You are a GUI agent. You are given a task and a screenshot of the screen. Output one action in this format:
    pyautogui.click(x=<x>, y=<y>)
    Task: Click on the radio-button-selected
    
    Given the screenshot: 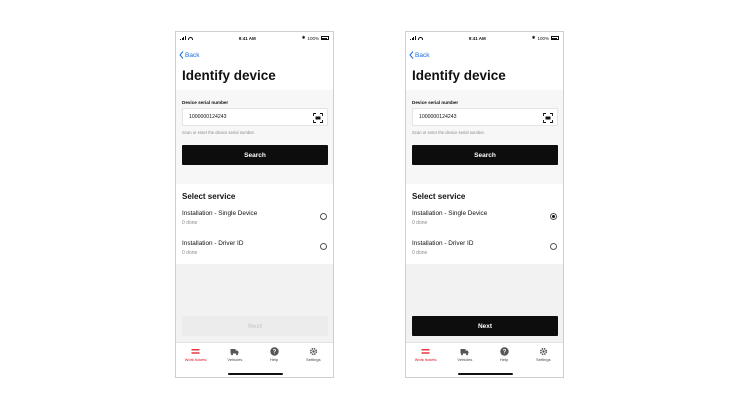 What is the action you would take?
    pyautogui.click(x=553, y=216)
    